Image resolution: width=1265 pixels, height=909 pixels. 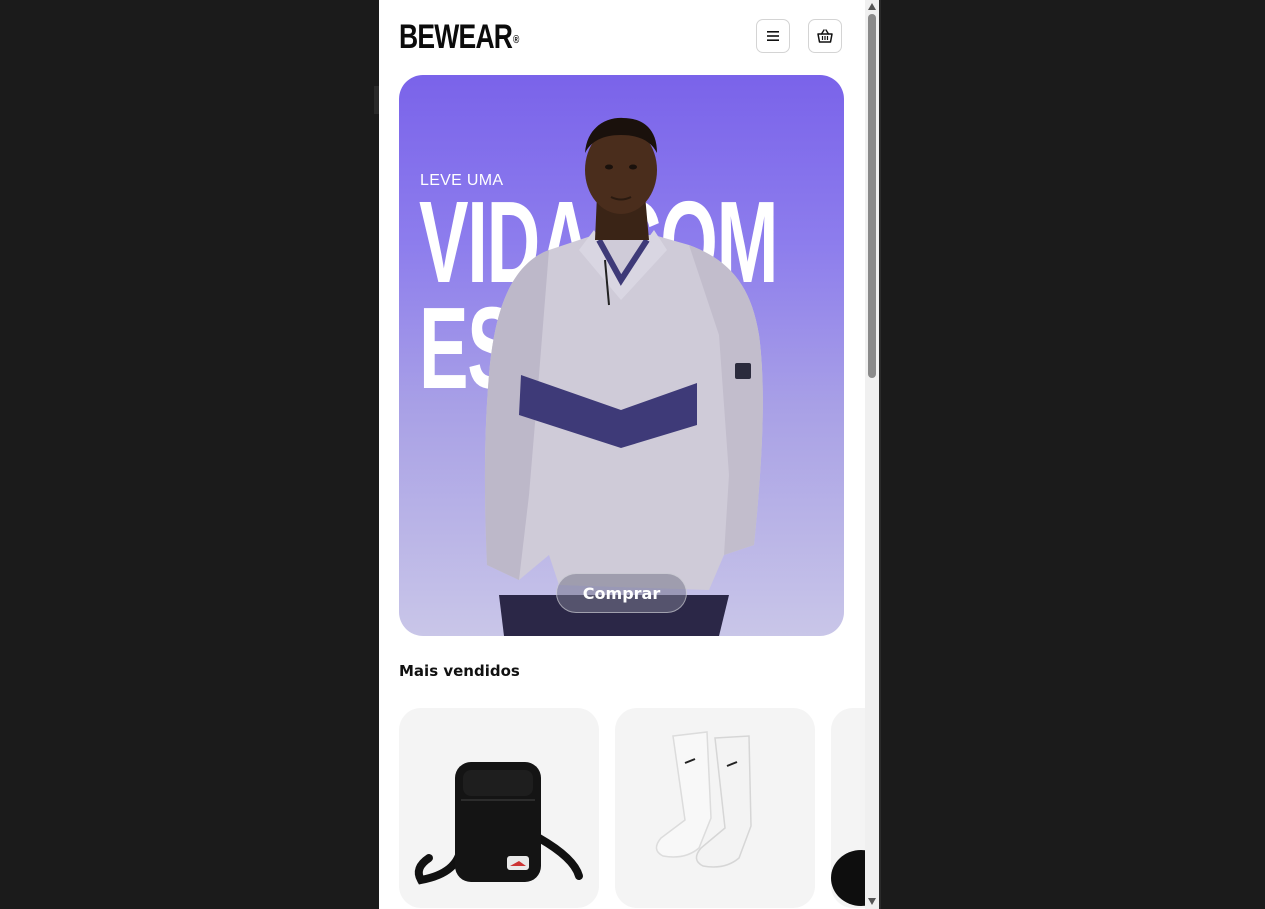 I want to click on brand-logo: BEWEAR®, so click(x=459, y=37).